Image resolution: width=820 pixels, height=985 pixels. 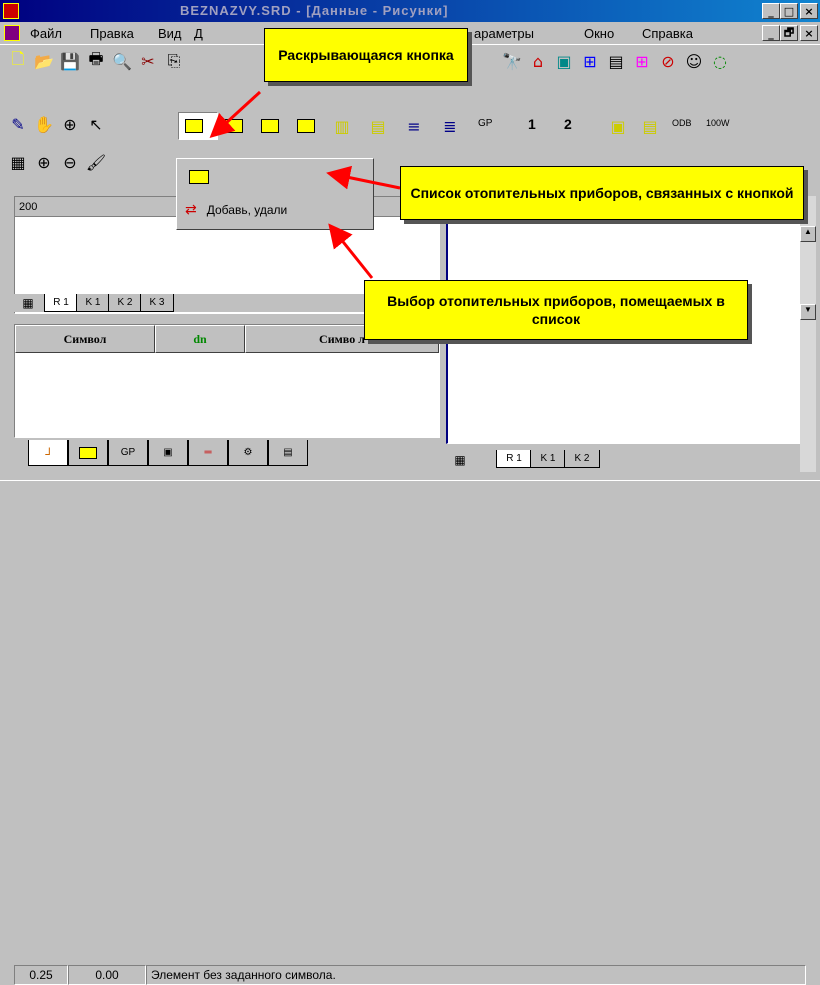 What do you see at coordinates (235, 114) in the screenshot?
I see `arrow-to-button` at bounding box center [235, 114].